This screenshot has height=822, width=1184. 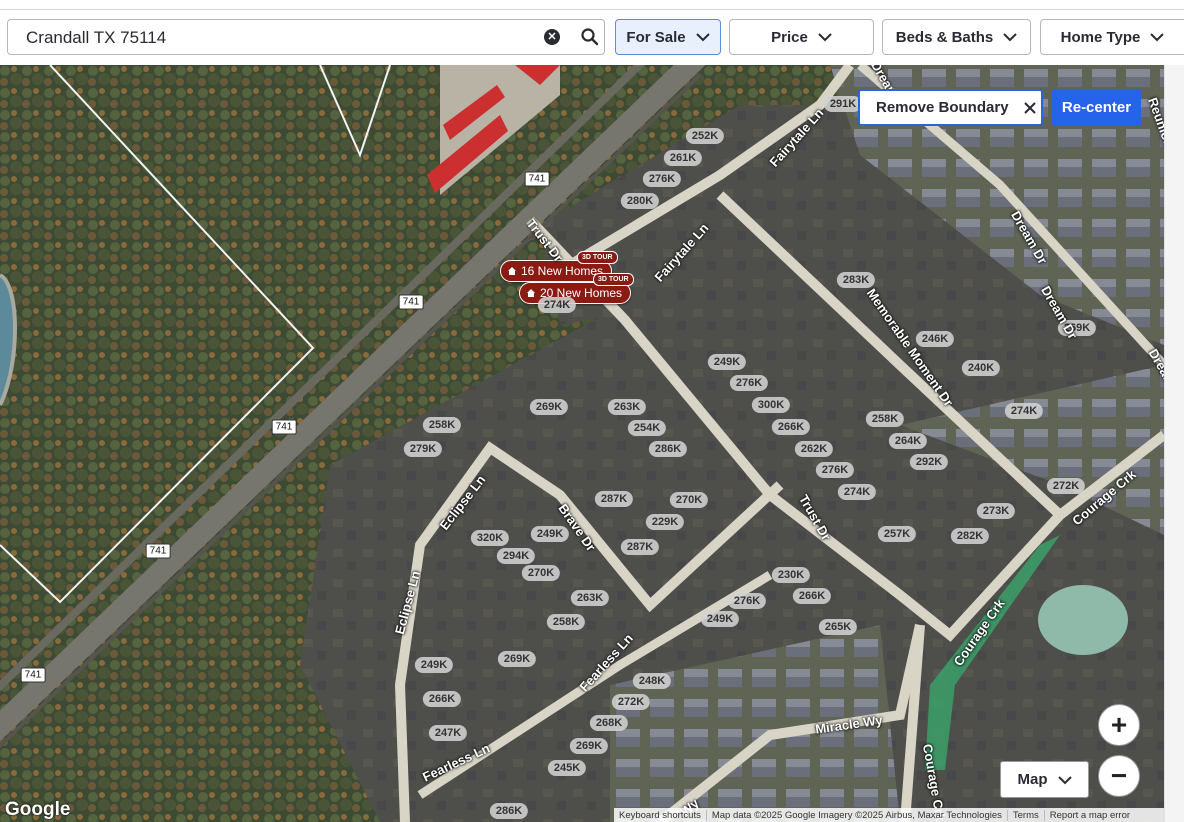 What do you see at coordinates (660, 815) in the screenshot?
I see `keyboard-shortcuts-link: Keyboard shortcuts` at bounding box center [660, 815].